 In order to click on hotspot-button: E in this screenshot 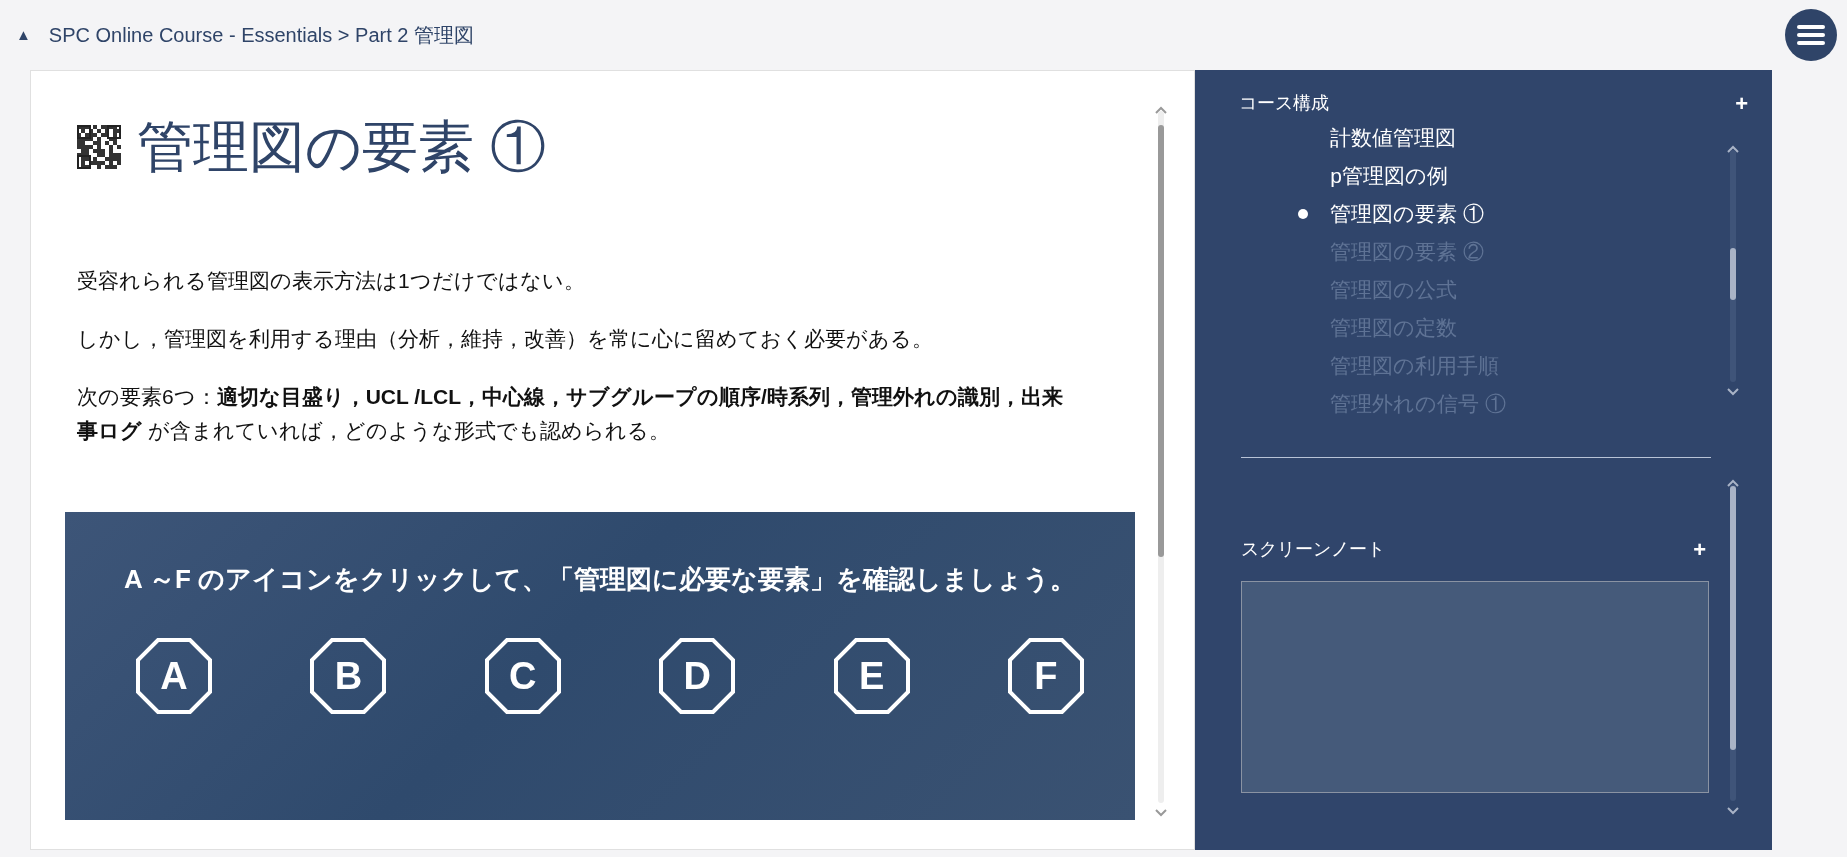, I will do `click(871, 676)`.